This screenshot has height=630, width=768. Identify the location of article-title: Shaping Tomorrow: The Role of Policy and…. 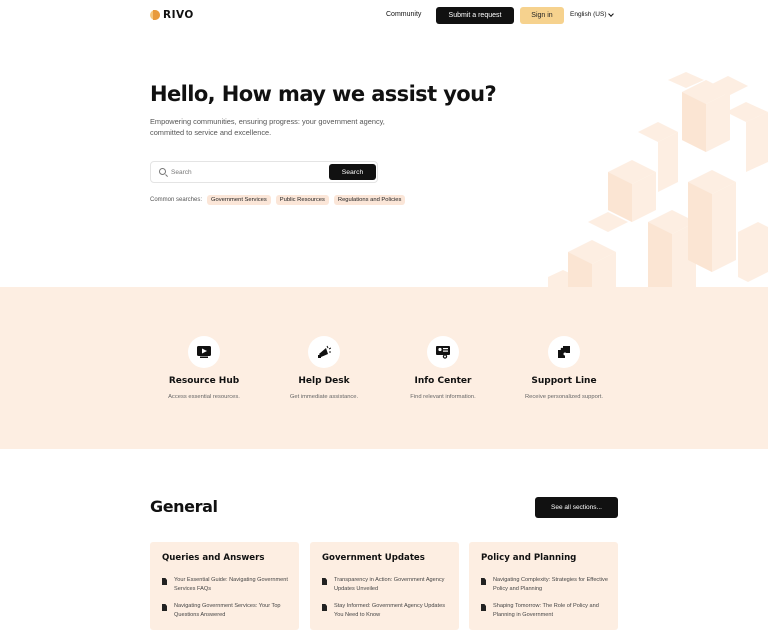
(546, 610).